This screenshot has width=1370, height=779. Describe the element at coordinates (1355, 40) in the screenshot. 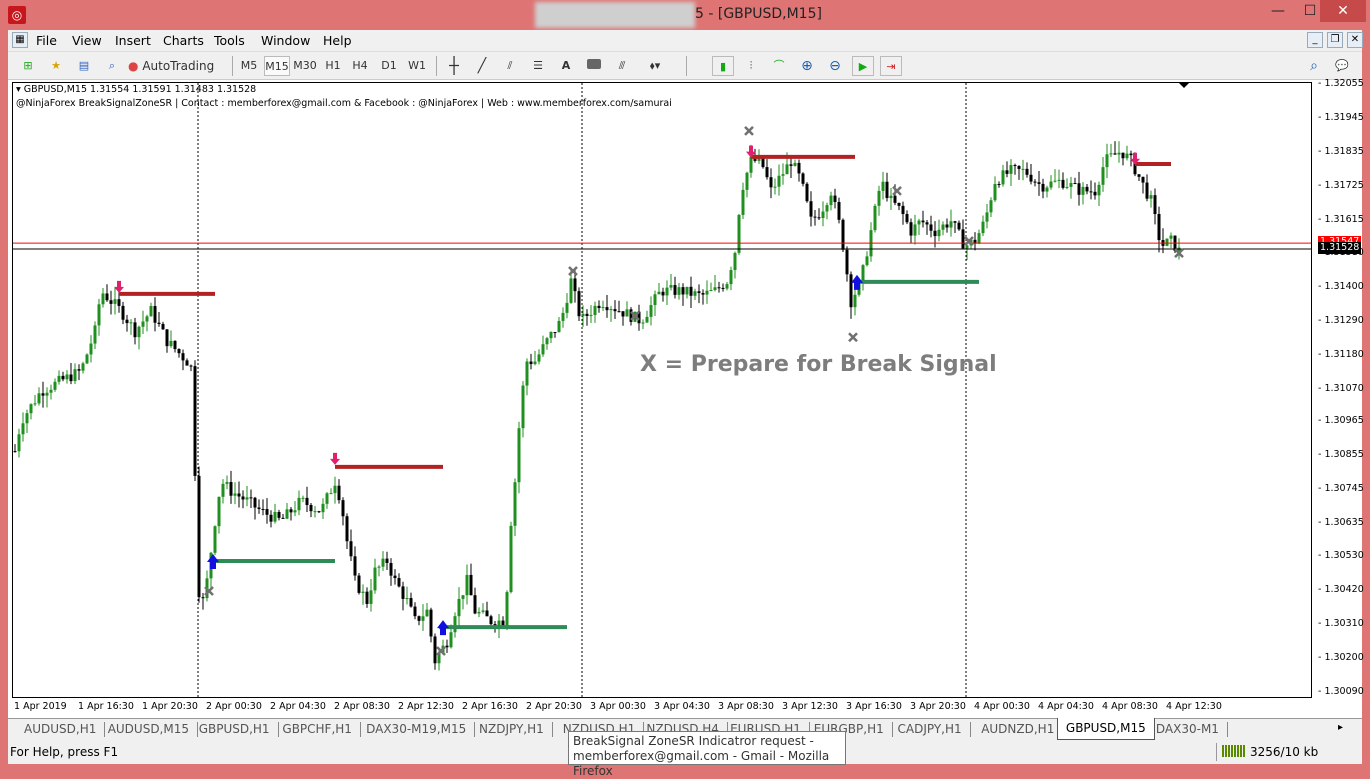

I see `mdi-close-button: ✕` at that location.